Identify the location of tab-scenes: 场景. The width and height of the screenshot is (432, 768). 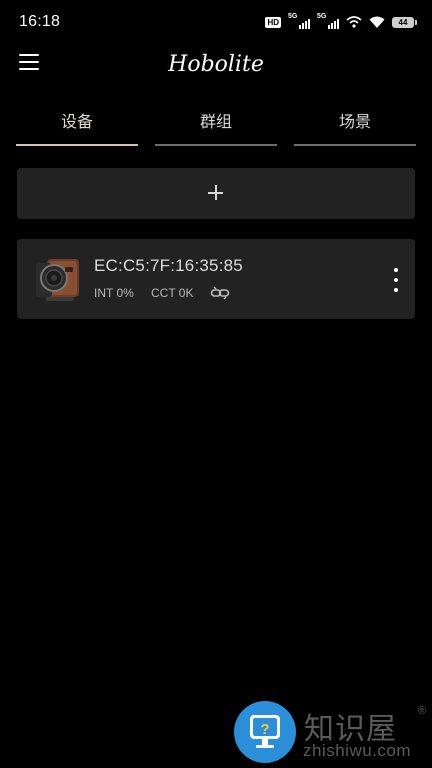
(355, 123).